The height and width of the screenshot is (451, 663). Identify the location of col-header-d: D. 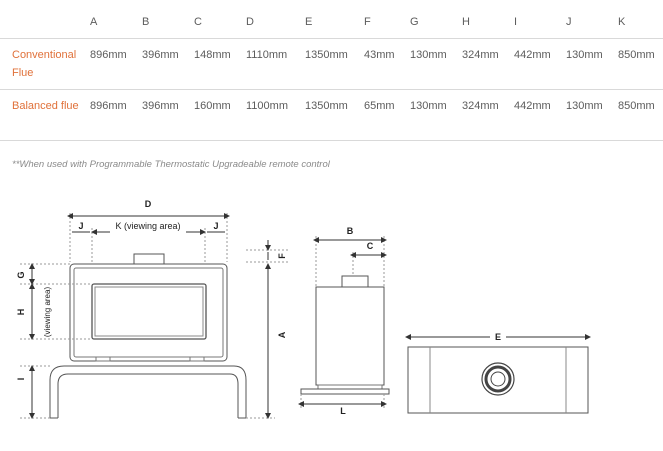
(250, 22).